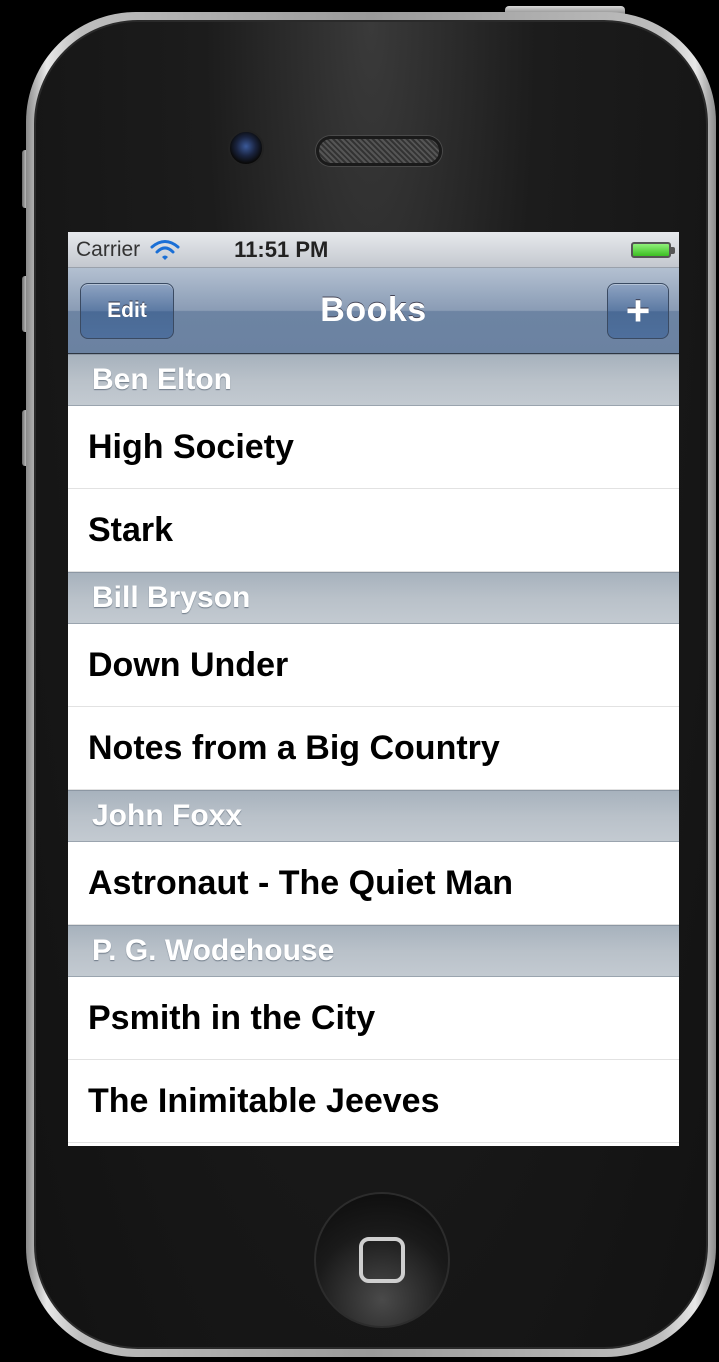 The image size is (719, 1362). What do you see at coordinates (246, 148) in the screenshot?
I see `front-camera` at bounding box center [246, 148].